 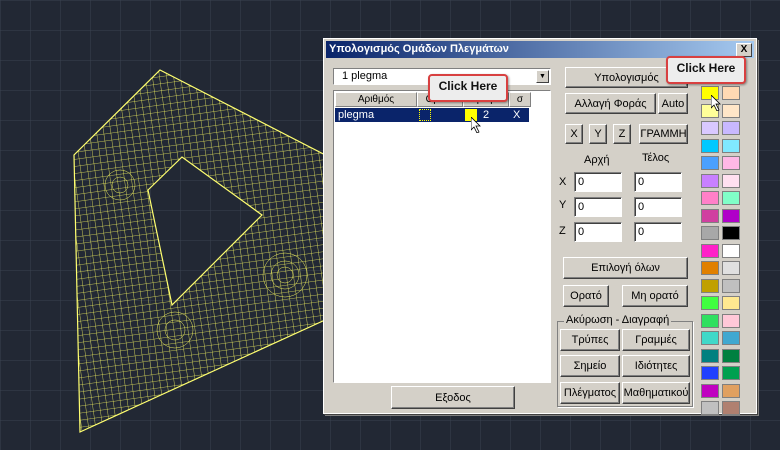 What do you see at coordinates (432, 115) in the screenshot?
I see `table-row: plegma 2 X` at bounding box center [432, 115].